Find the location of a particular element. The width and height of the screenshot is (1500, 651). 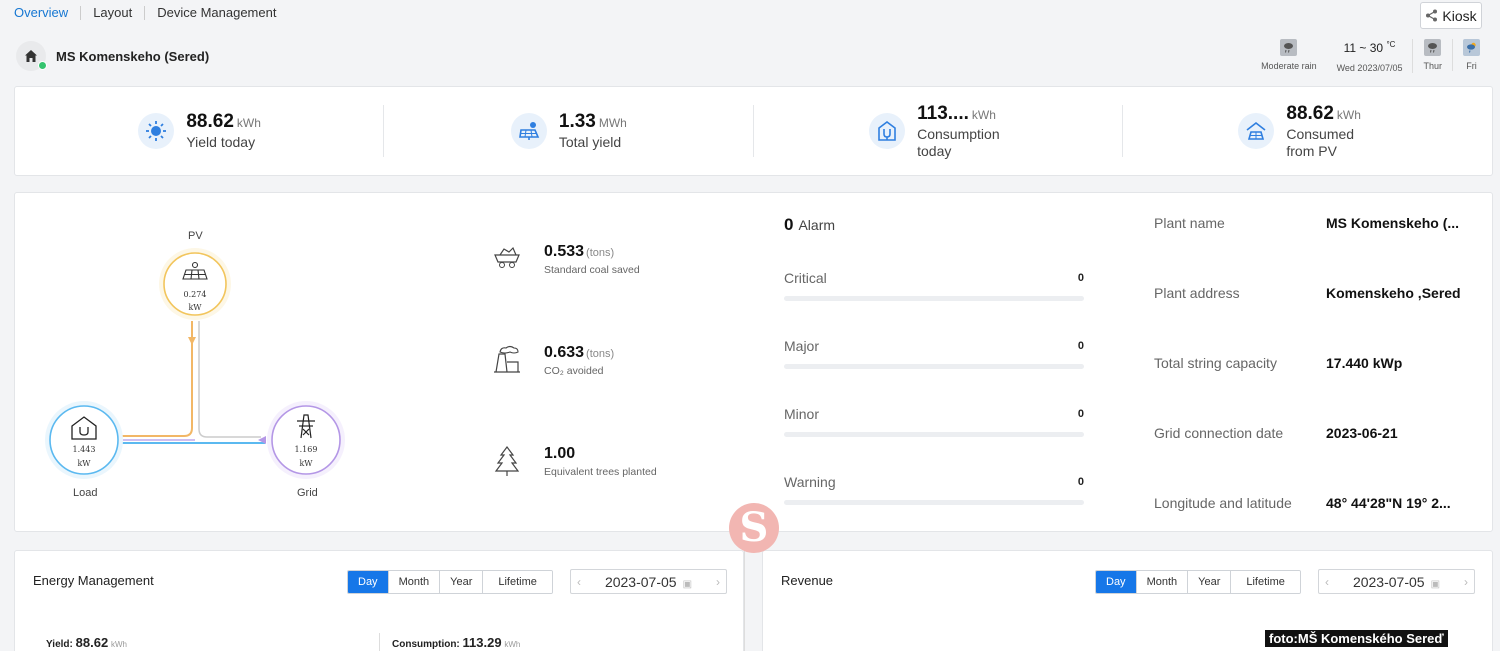

env-label: Equivalent trees planted is located at coordinates (600, 472).